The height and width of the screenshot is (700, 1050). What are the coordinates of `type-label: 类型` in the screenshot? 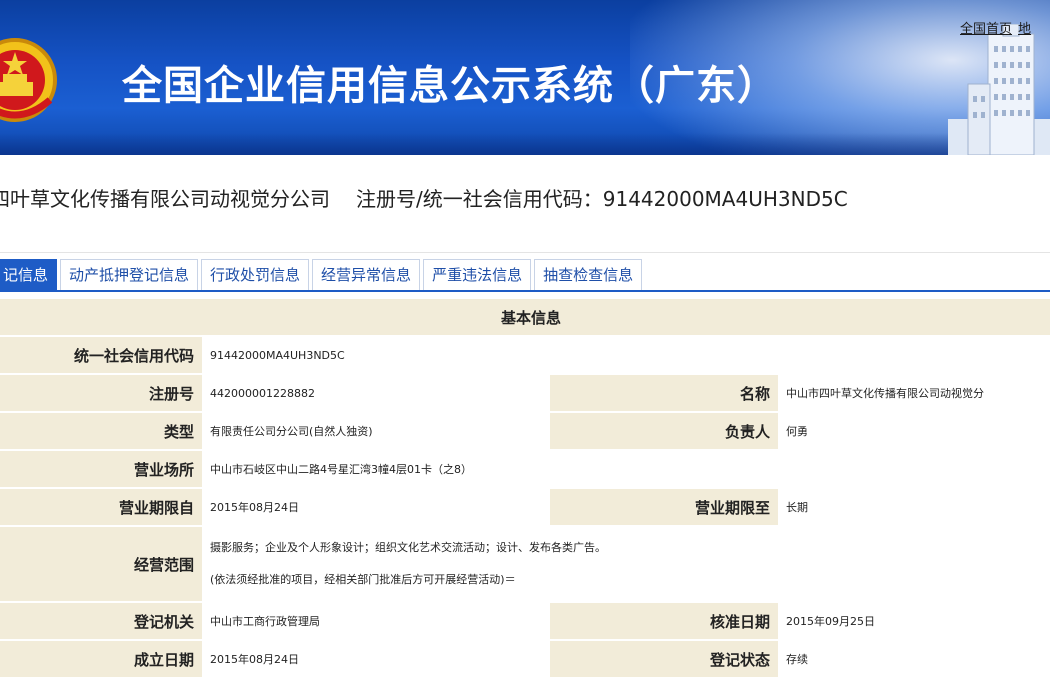 It's located at (102, 431).